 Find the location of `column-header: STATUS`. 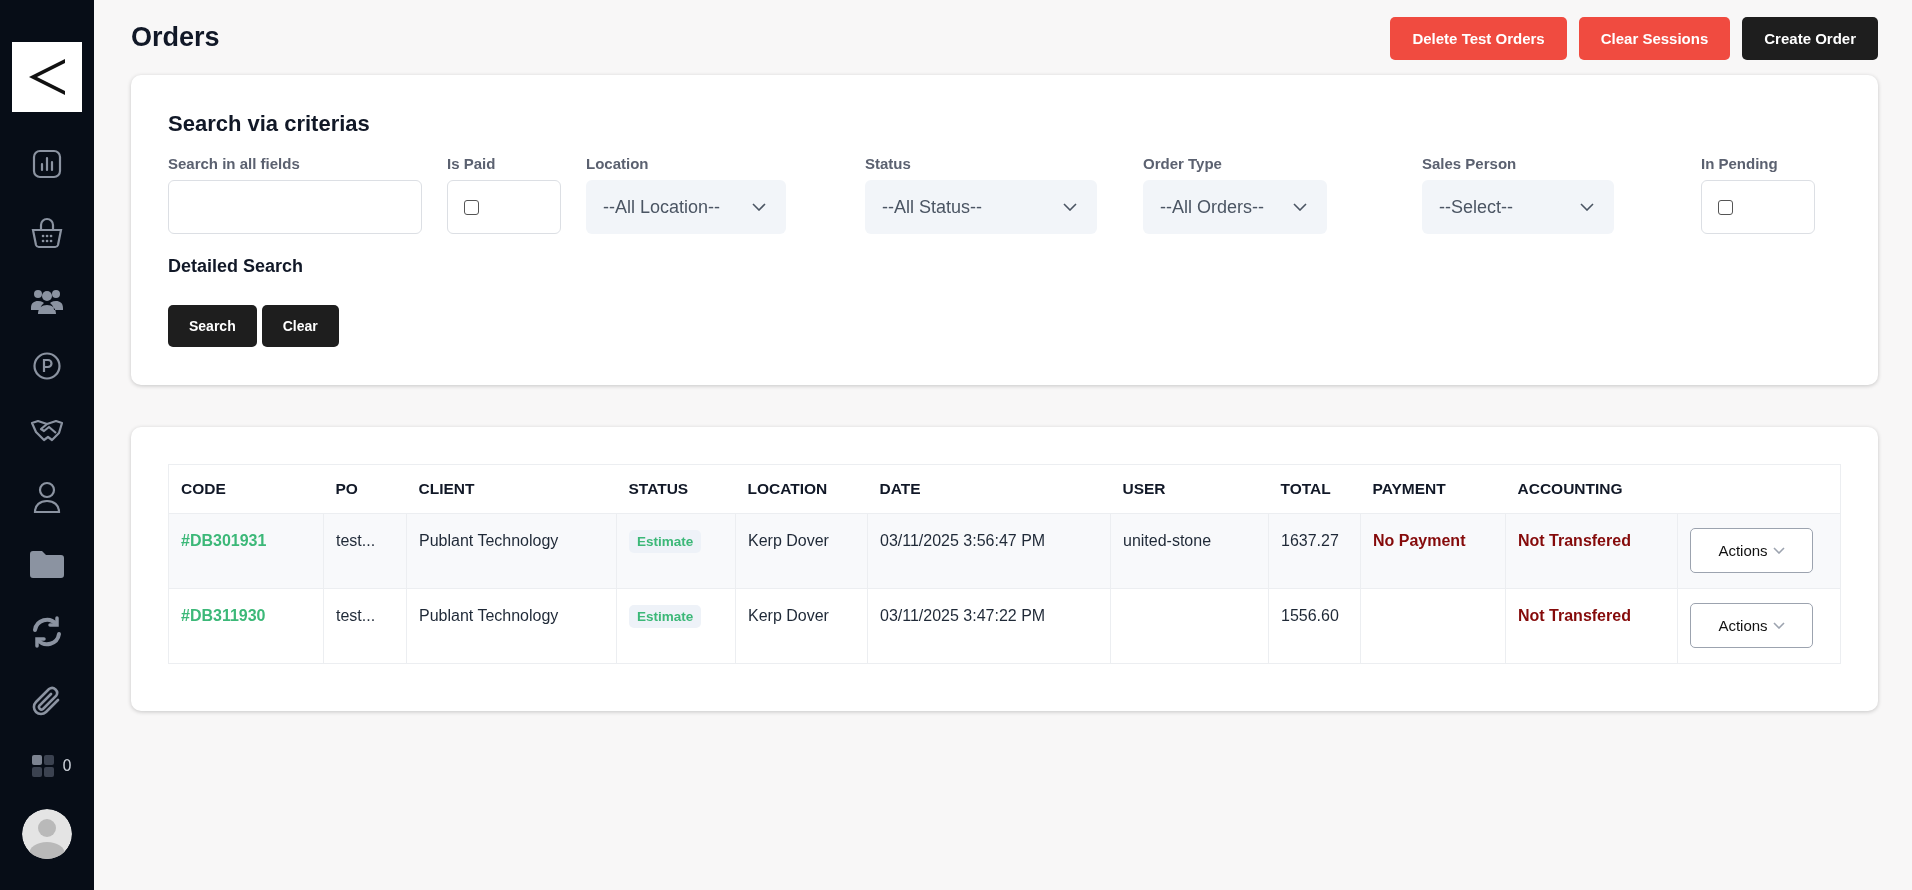

column-header: STATUS is located at coordinates (676, 489).